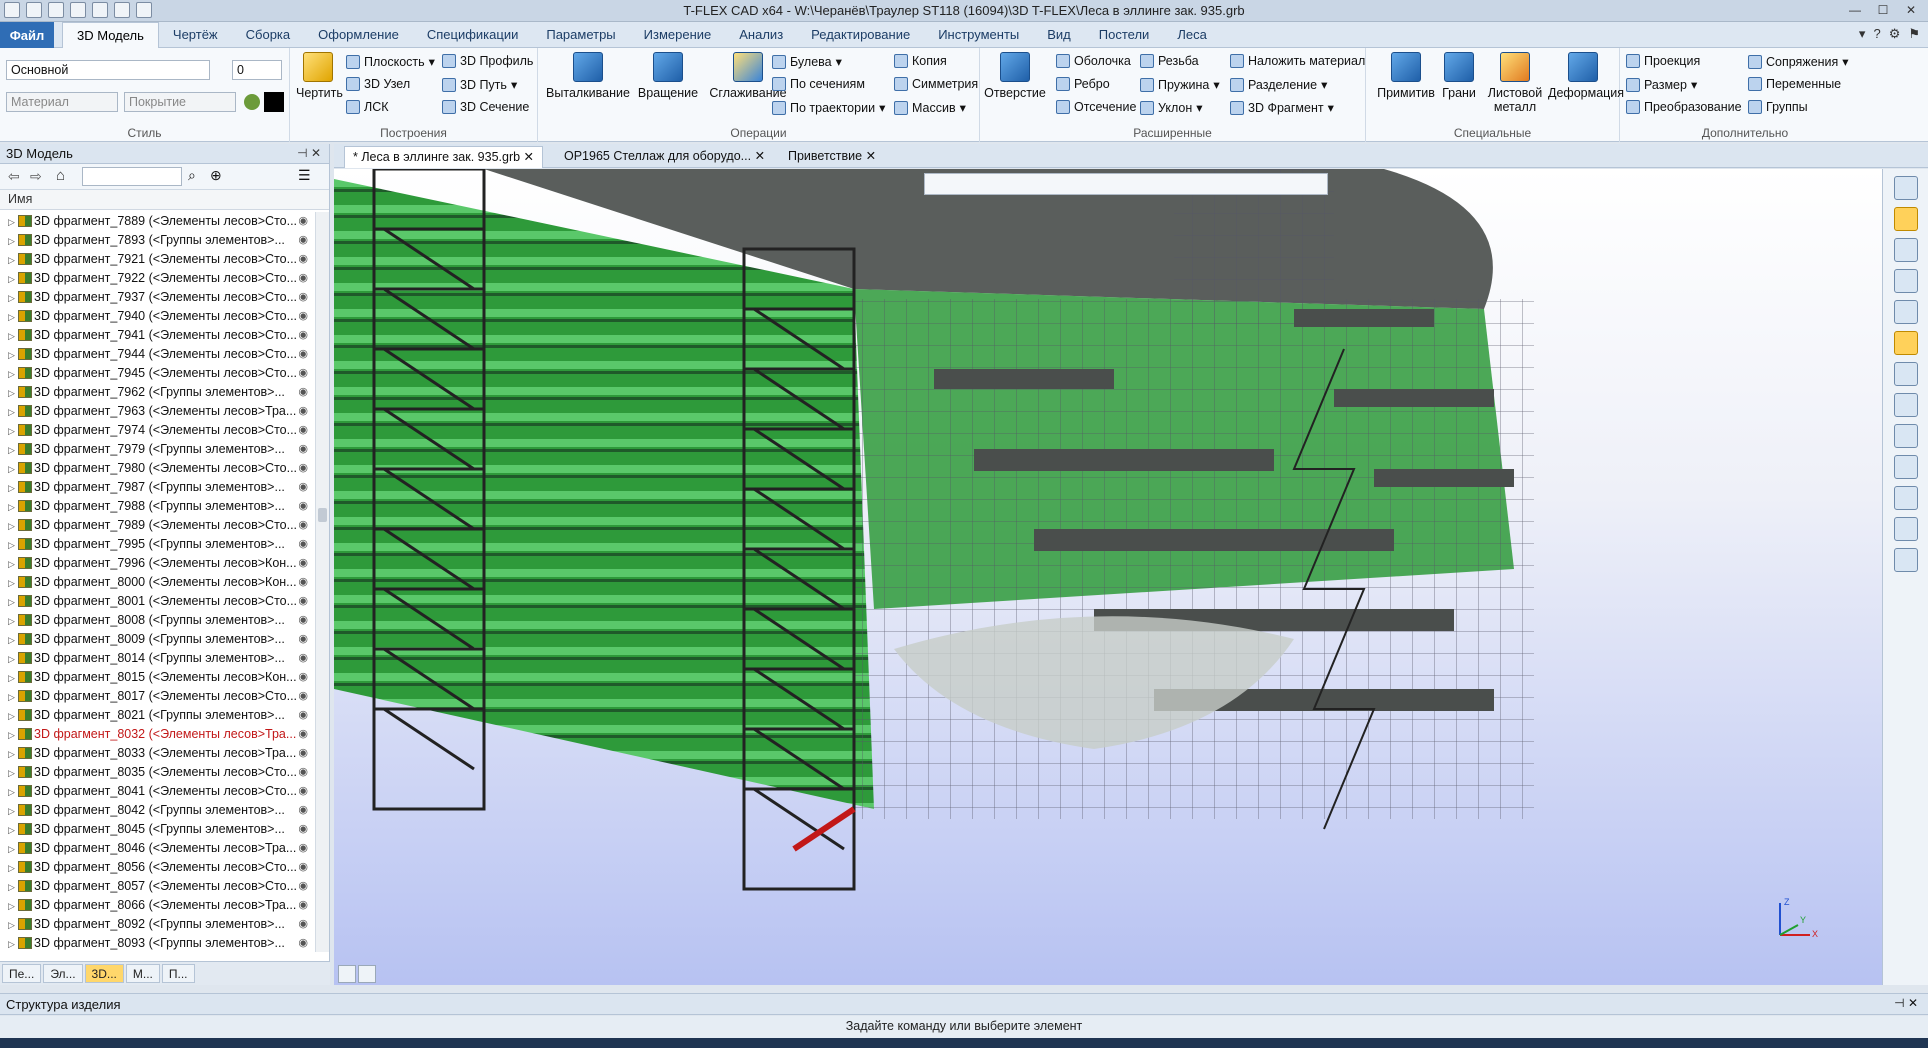 The width and height of the screenshot is (1928, 1048). I want to click on cut-button: Отсечение, so click(1096, 107).